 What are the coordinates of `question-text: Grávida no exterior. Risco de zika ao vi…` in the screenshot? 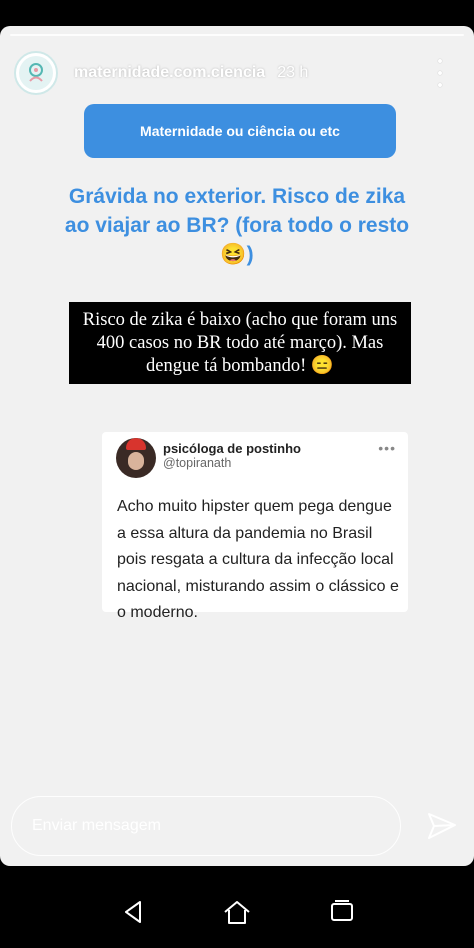 It's located at (237, 225).